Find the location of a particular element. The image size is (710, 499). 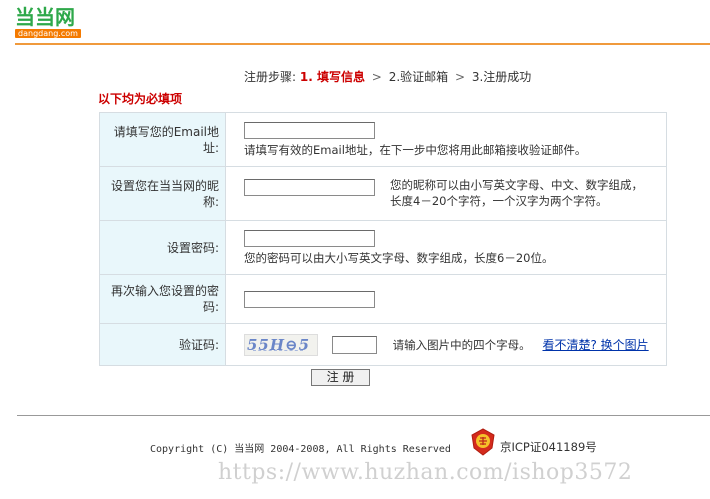

registration-steps: 注册步骤: 1. 填写信息 > 2.验证邮箱 > 3.注册成功 is located at coordinates (387, 76).